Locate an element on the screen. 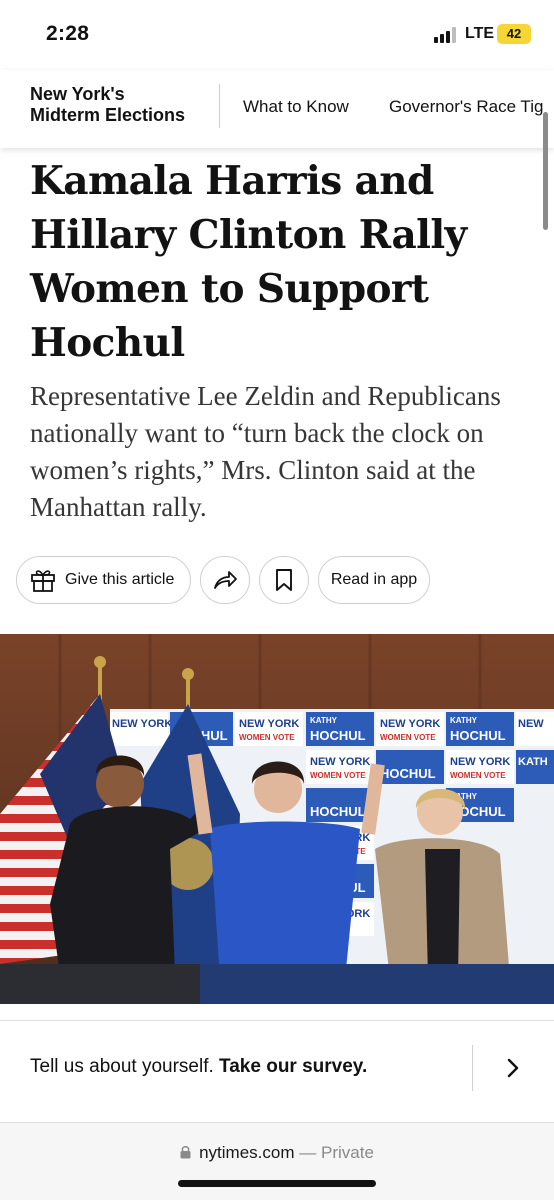 Image resolution: width=554 pixels, height=1200 pixels. read-in-app-button: Read in app is located at coordinates (374, 580).